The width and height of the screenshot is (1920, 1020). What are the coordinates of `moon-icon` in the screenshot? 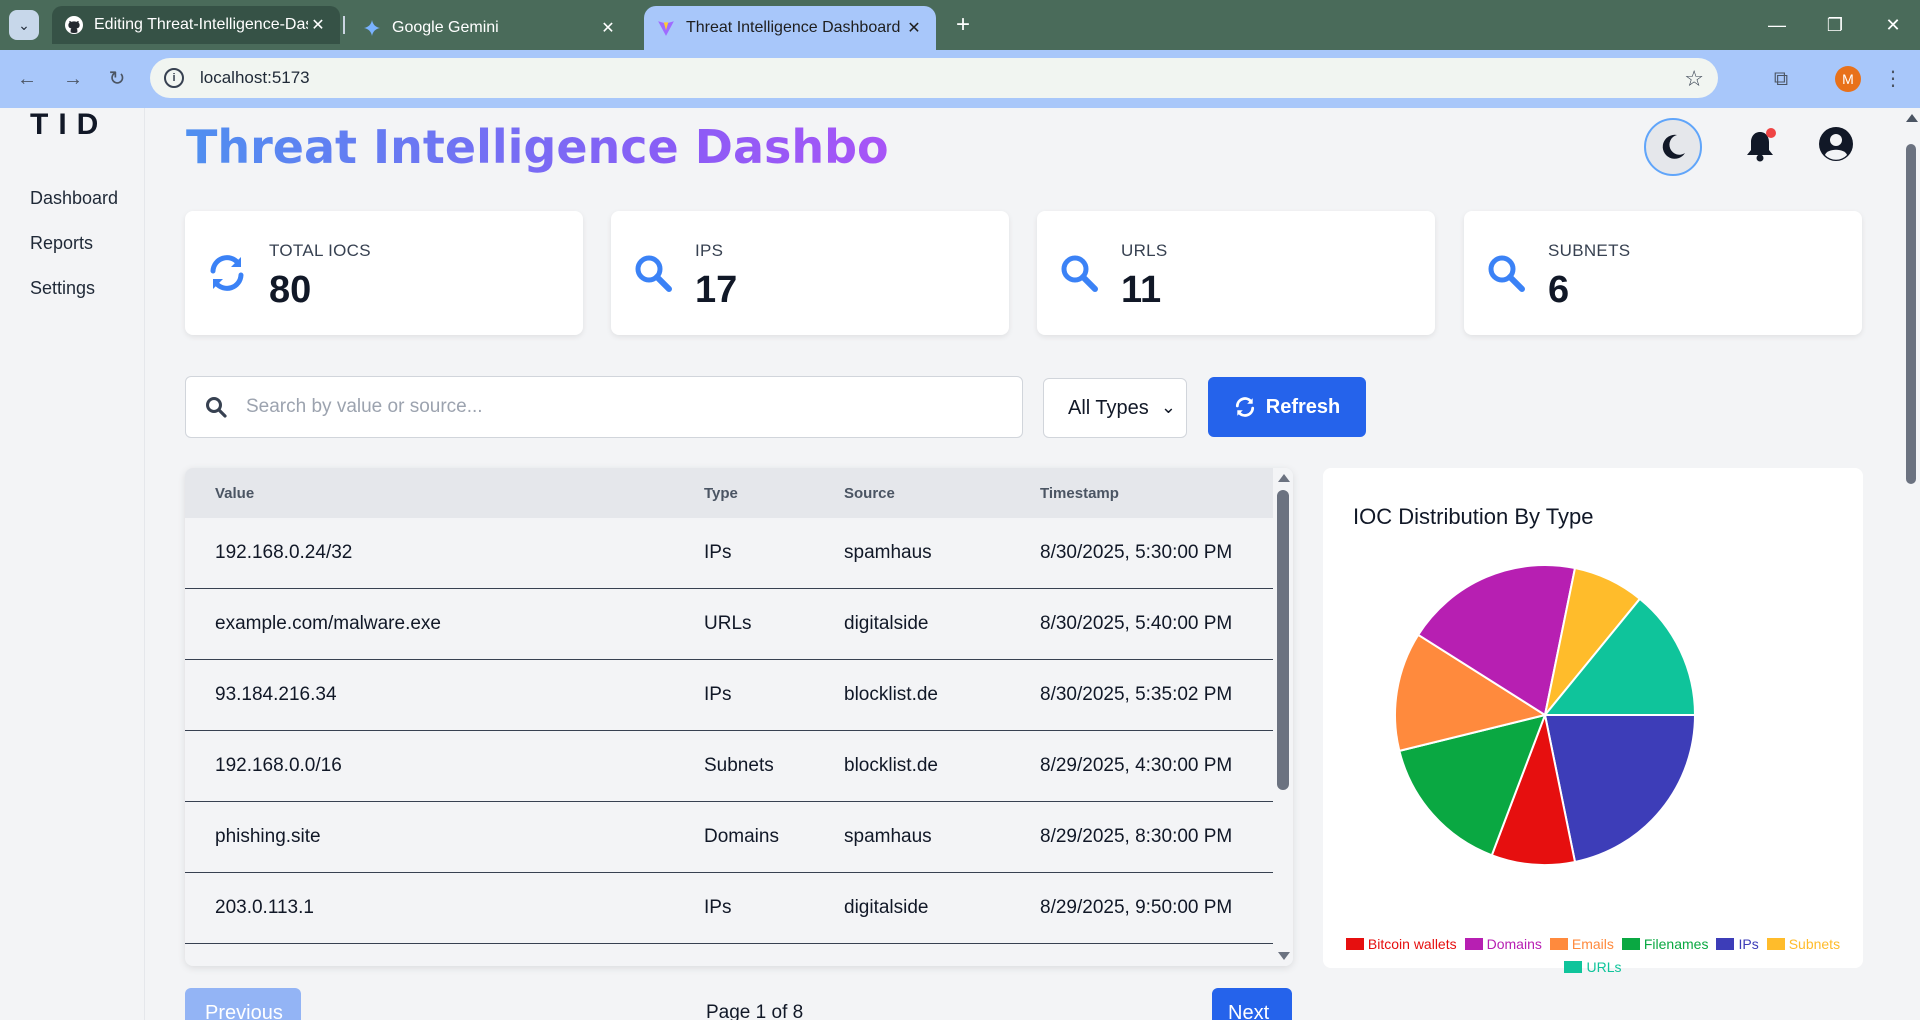 It's located at (1673, 146).